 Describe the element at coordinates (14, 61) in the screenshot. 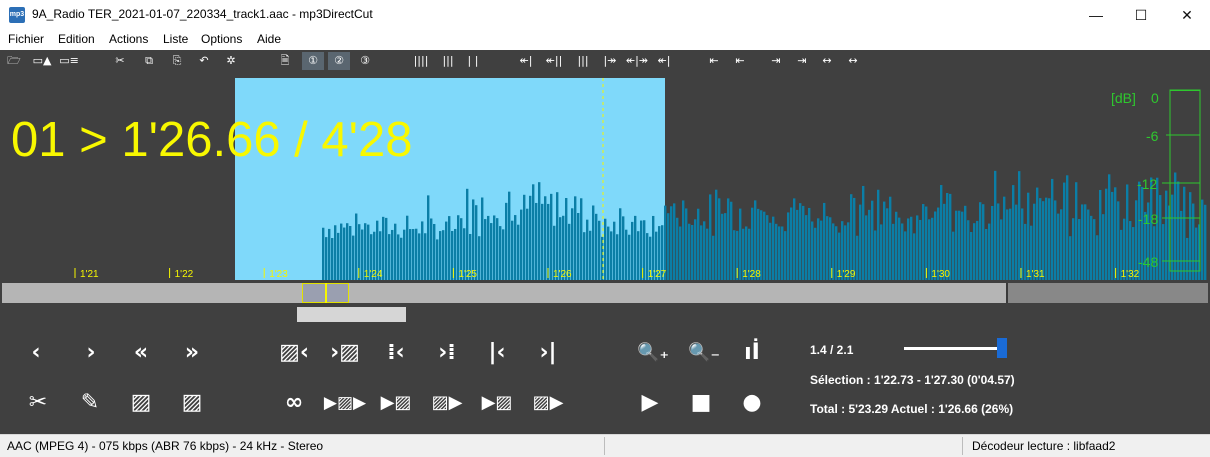

I see `open-icon: 🗁` at that location.